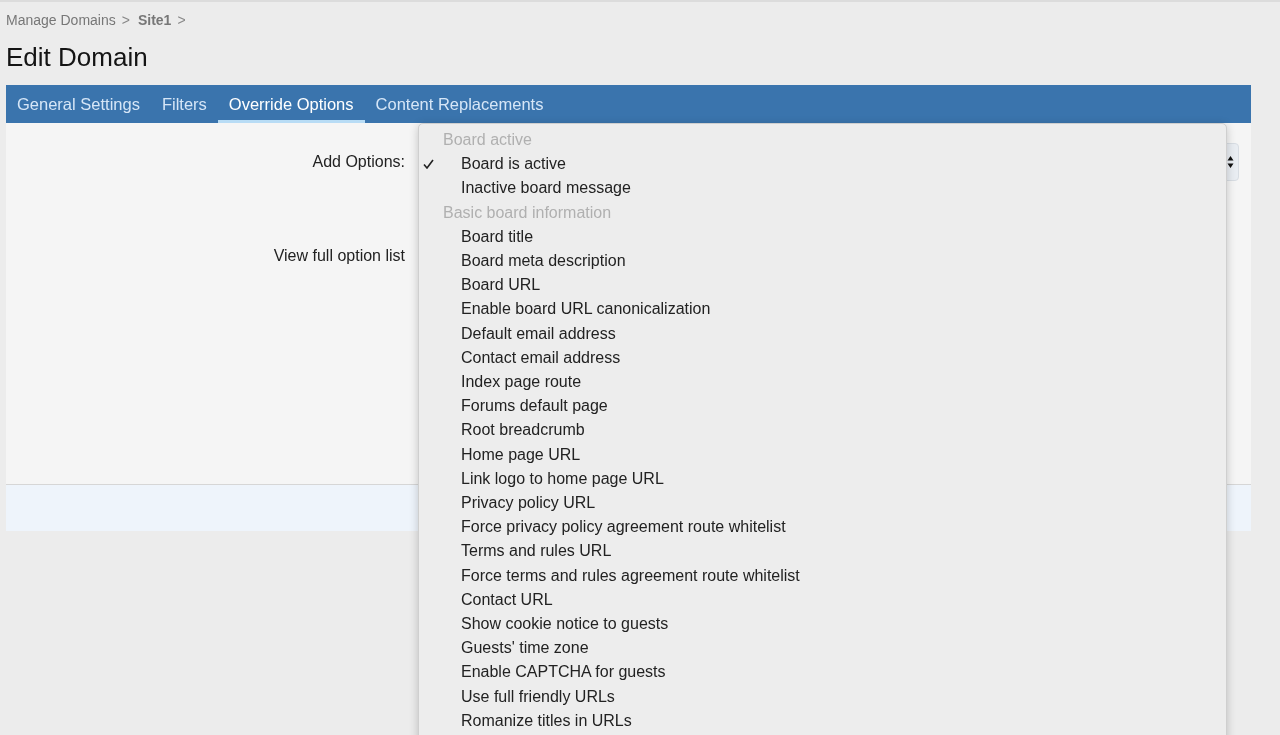 Image resolution: width=1280 pixels, height=735 pixels. I want to click on dropdown-option: Inactive board message, so click(822, 188).